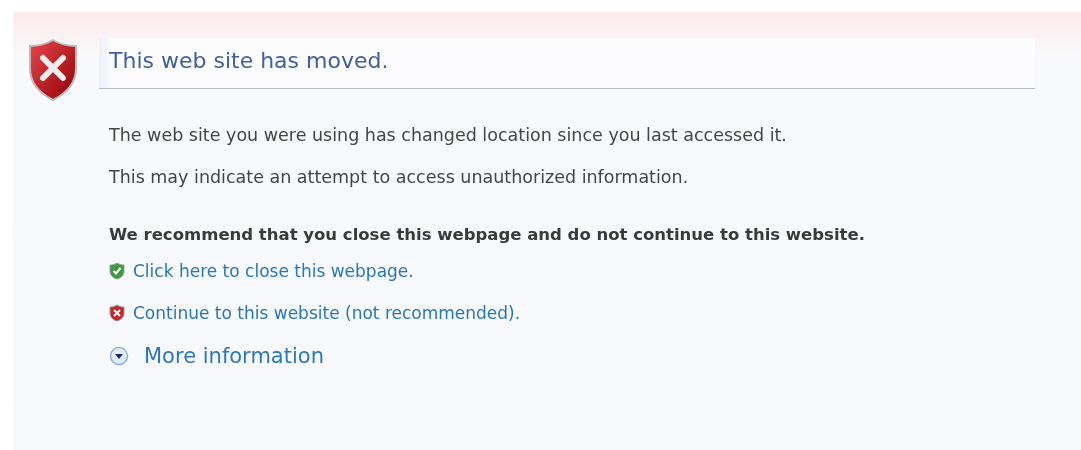  I want to click on recommendation-text: We recommend that you close this webpage and do not continue to this website., so click(487, 235).